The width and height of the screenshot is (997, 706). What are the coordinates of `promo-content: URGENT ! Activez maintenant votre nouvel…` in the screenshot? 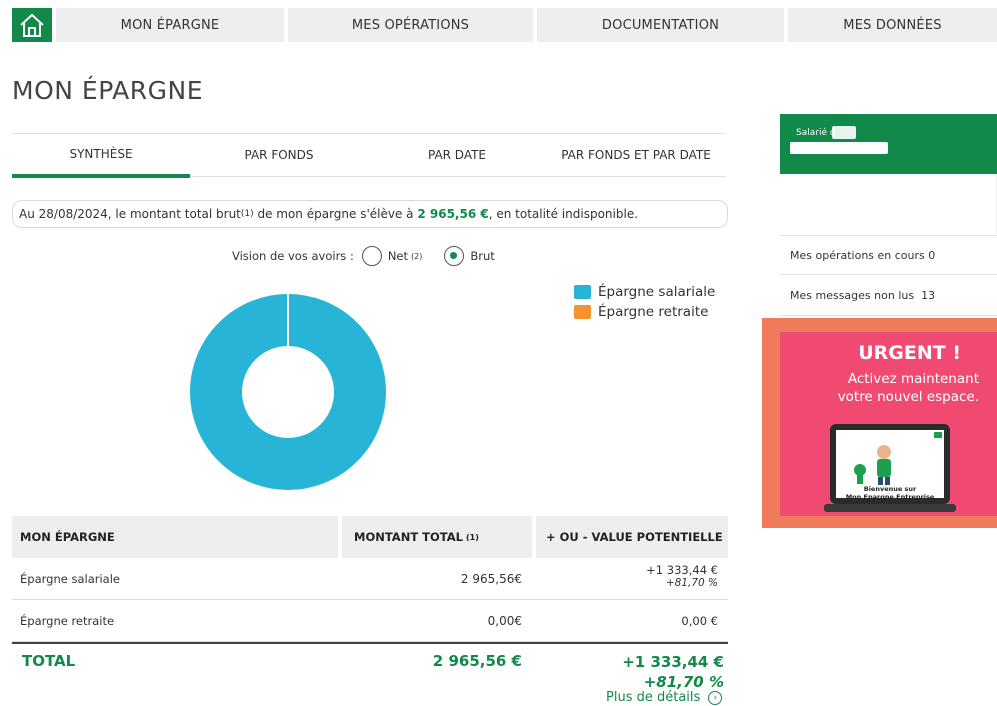 It's located at (888, 424).